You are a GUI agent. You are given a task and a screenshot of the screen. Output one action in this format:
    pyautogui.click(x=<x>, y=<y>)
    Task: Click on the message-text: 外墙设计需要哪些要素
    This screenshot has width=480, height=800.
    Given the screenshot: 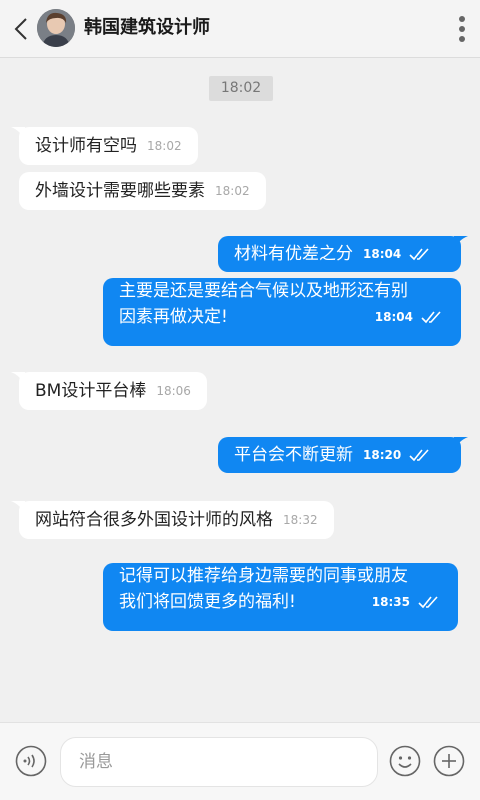 What is the action you would take?
    pyautogui.click(x=120, y=191)
    